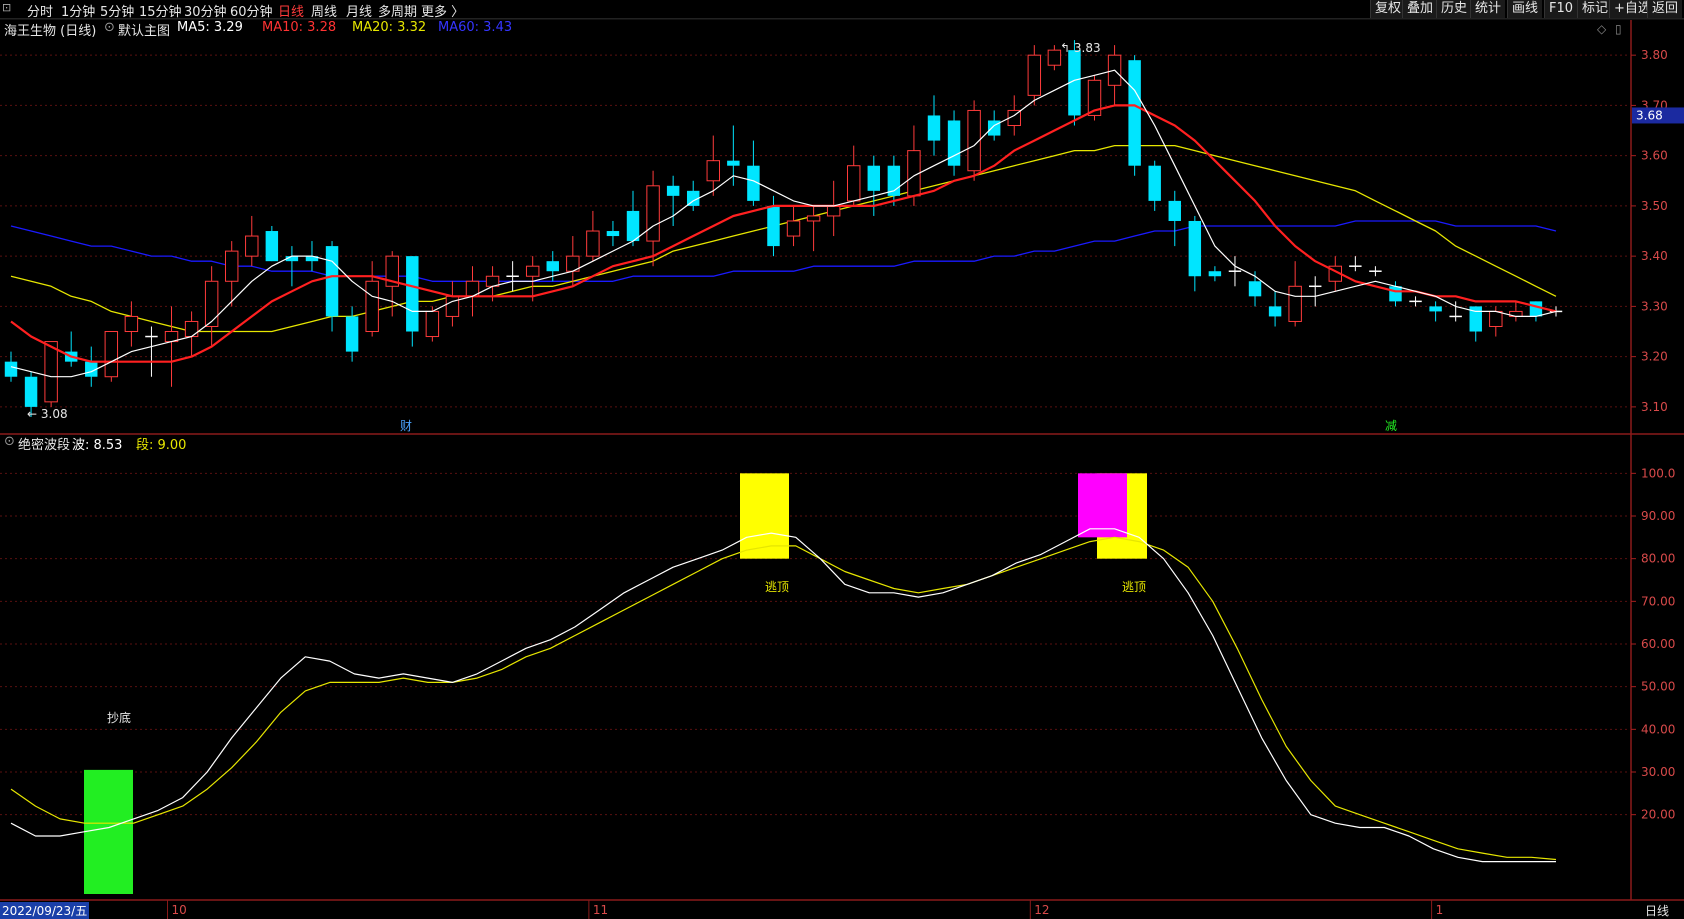 This screenshot has width=1684, height=919. What do you see at coordinates (1080, 48) in the screenshot?
I see `high-price-marker: ↰ 3.83` at bounding box center [1080, 48].